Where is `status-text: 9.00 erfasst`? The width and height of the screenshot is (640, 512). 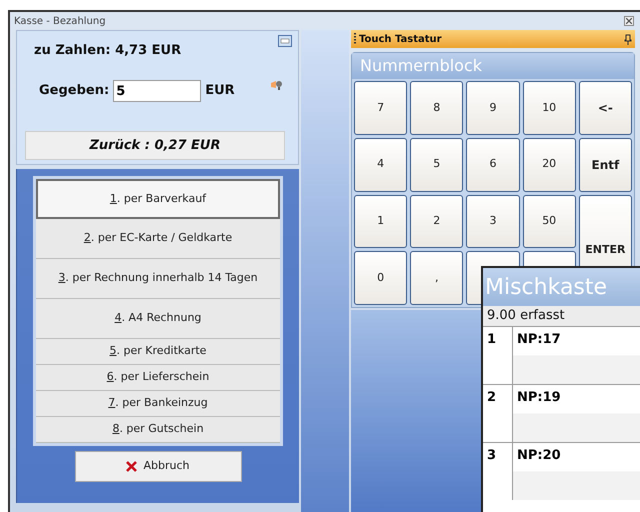
status-text: 9.00 erfasst is located at coordinates (561, 316).